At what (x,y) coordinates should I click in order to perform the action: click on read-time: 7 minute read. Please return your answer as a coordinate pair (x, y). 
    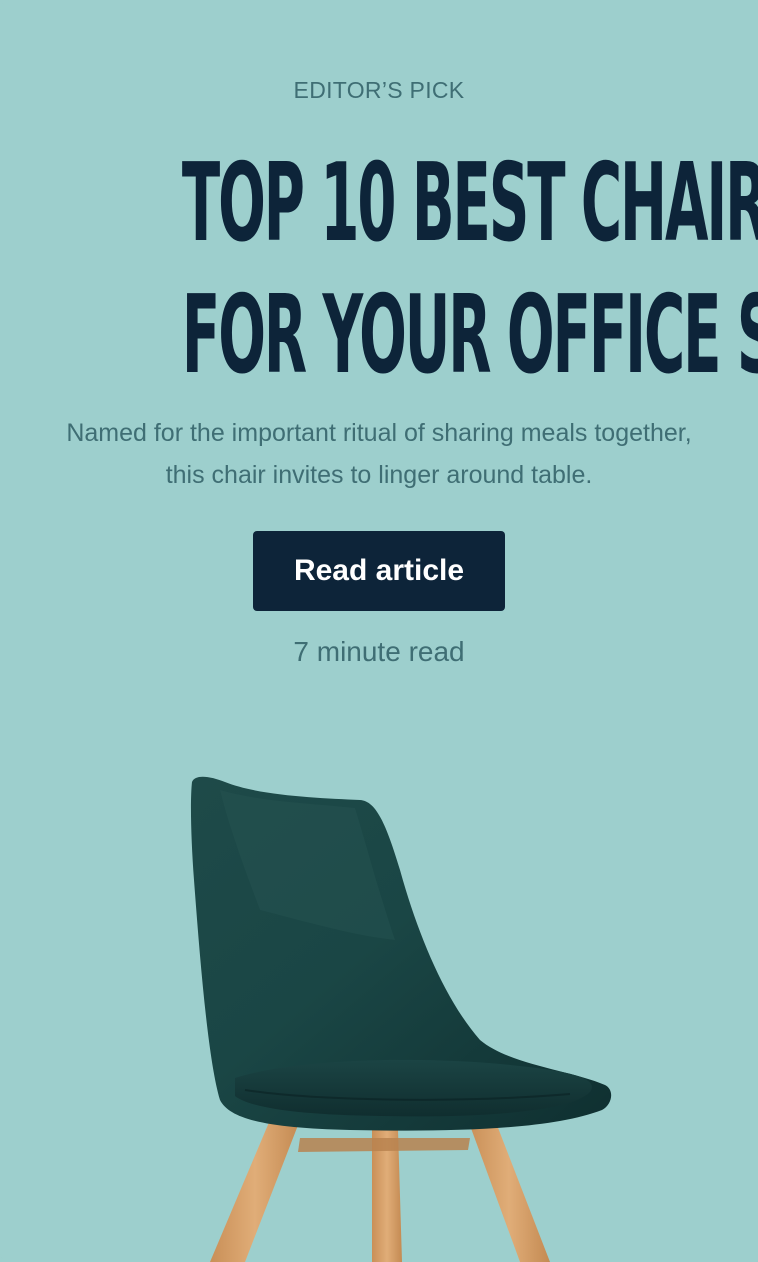
    Looking at the image, I should click on (379, 651).